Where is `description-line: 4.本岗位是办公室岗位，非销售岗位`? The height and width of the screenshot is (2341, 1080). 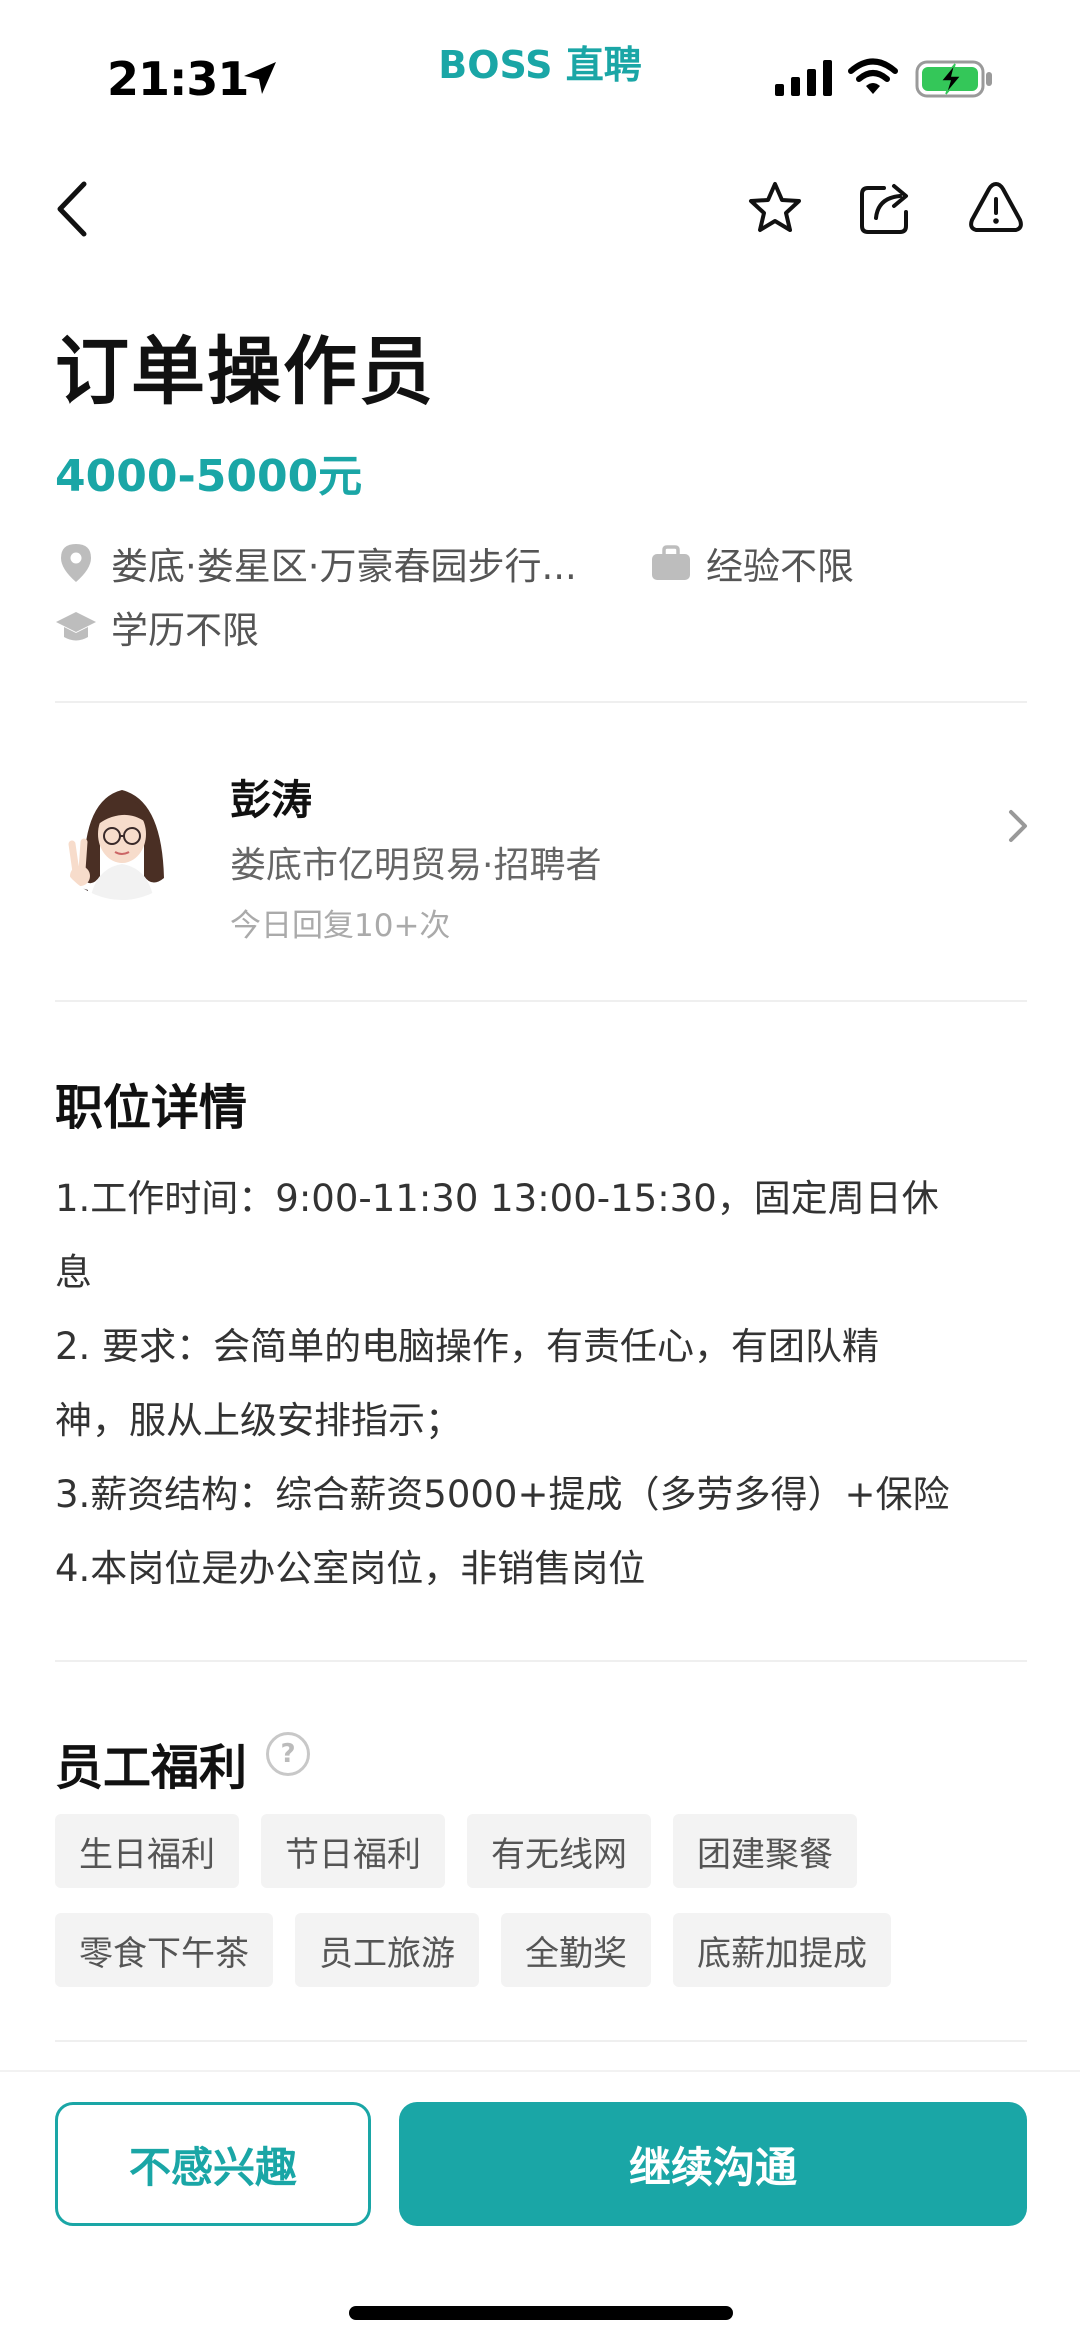 description-line: 4.本岗位是办公室岗位，非销售岗位 is located at coordinates (350, 1568).